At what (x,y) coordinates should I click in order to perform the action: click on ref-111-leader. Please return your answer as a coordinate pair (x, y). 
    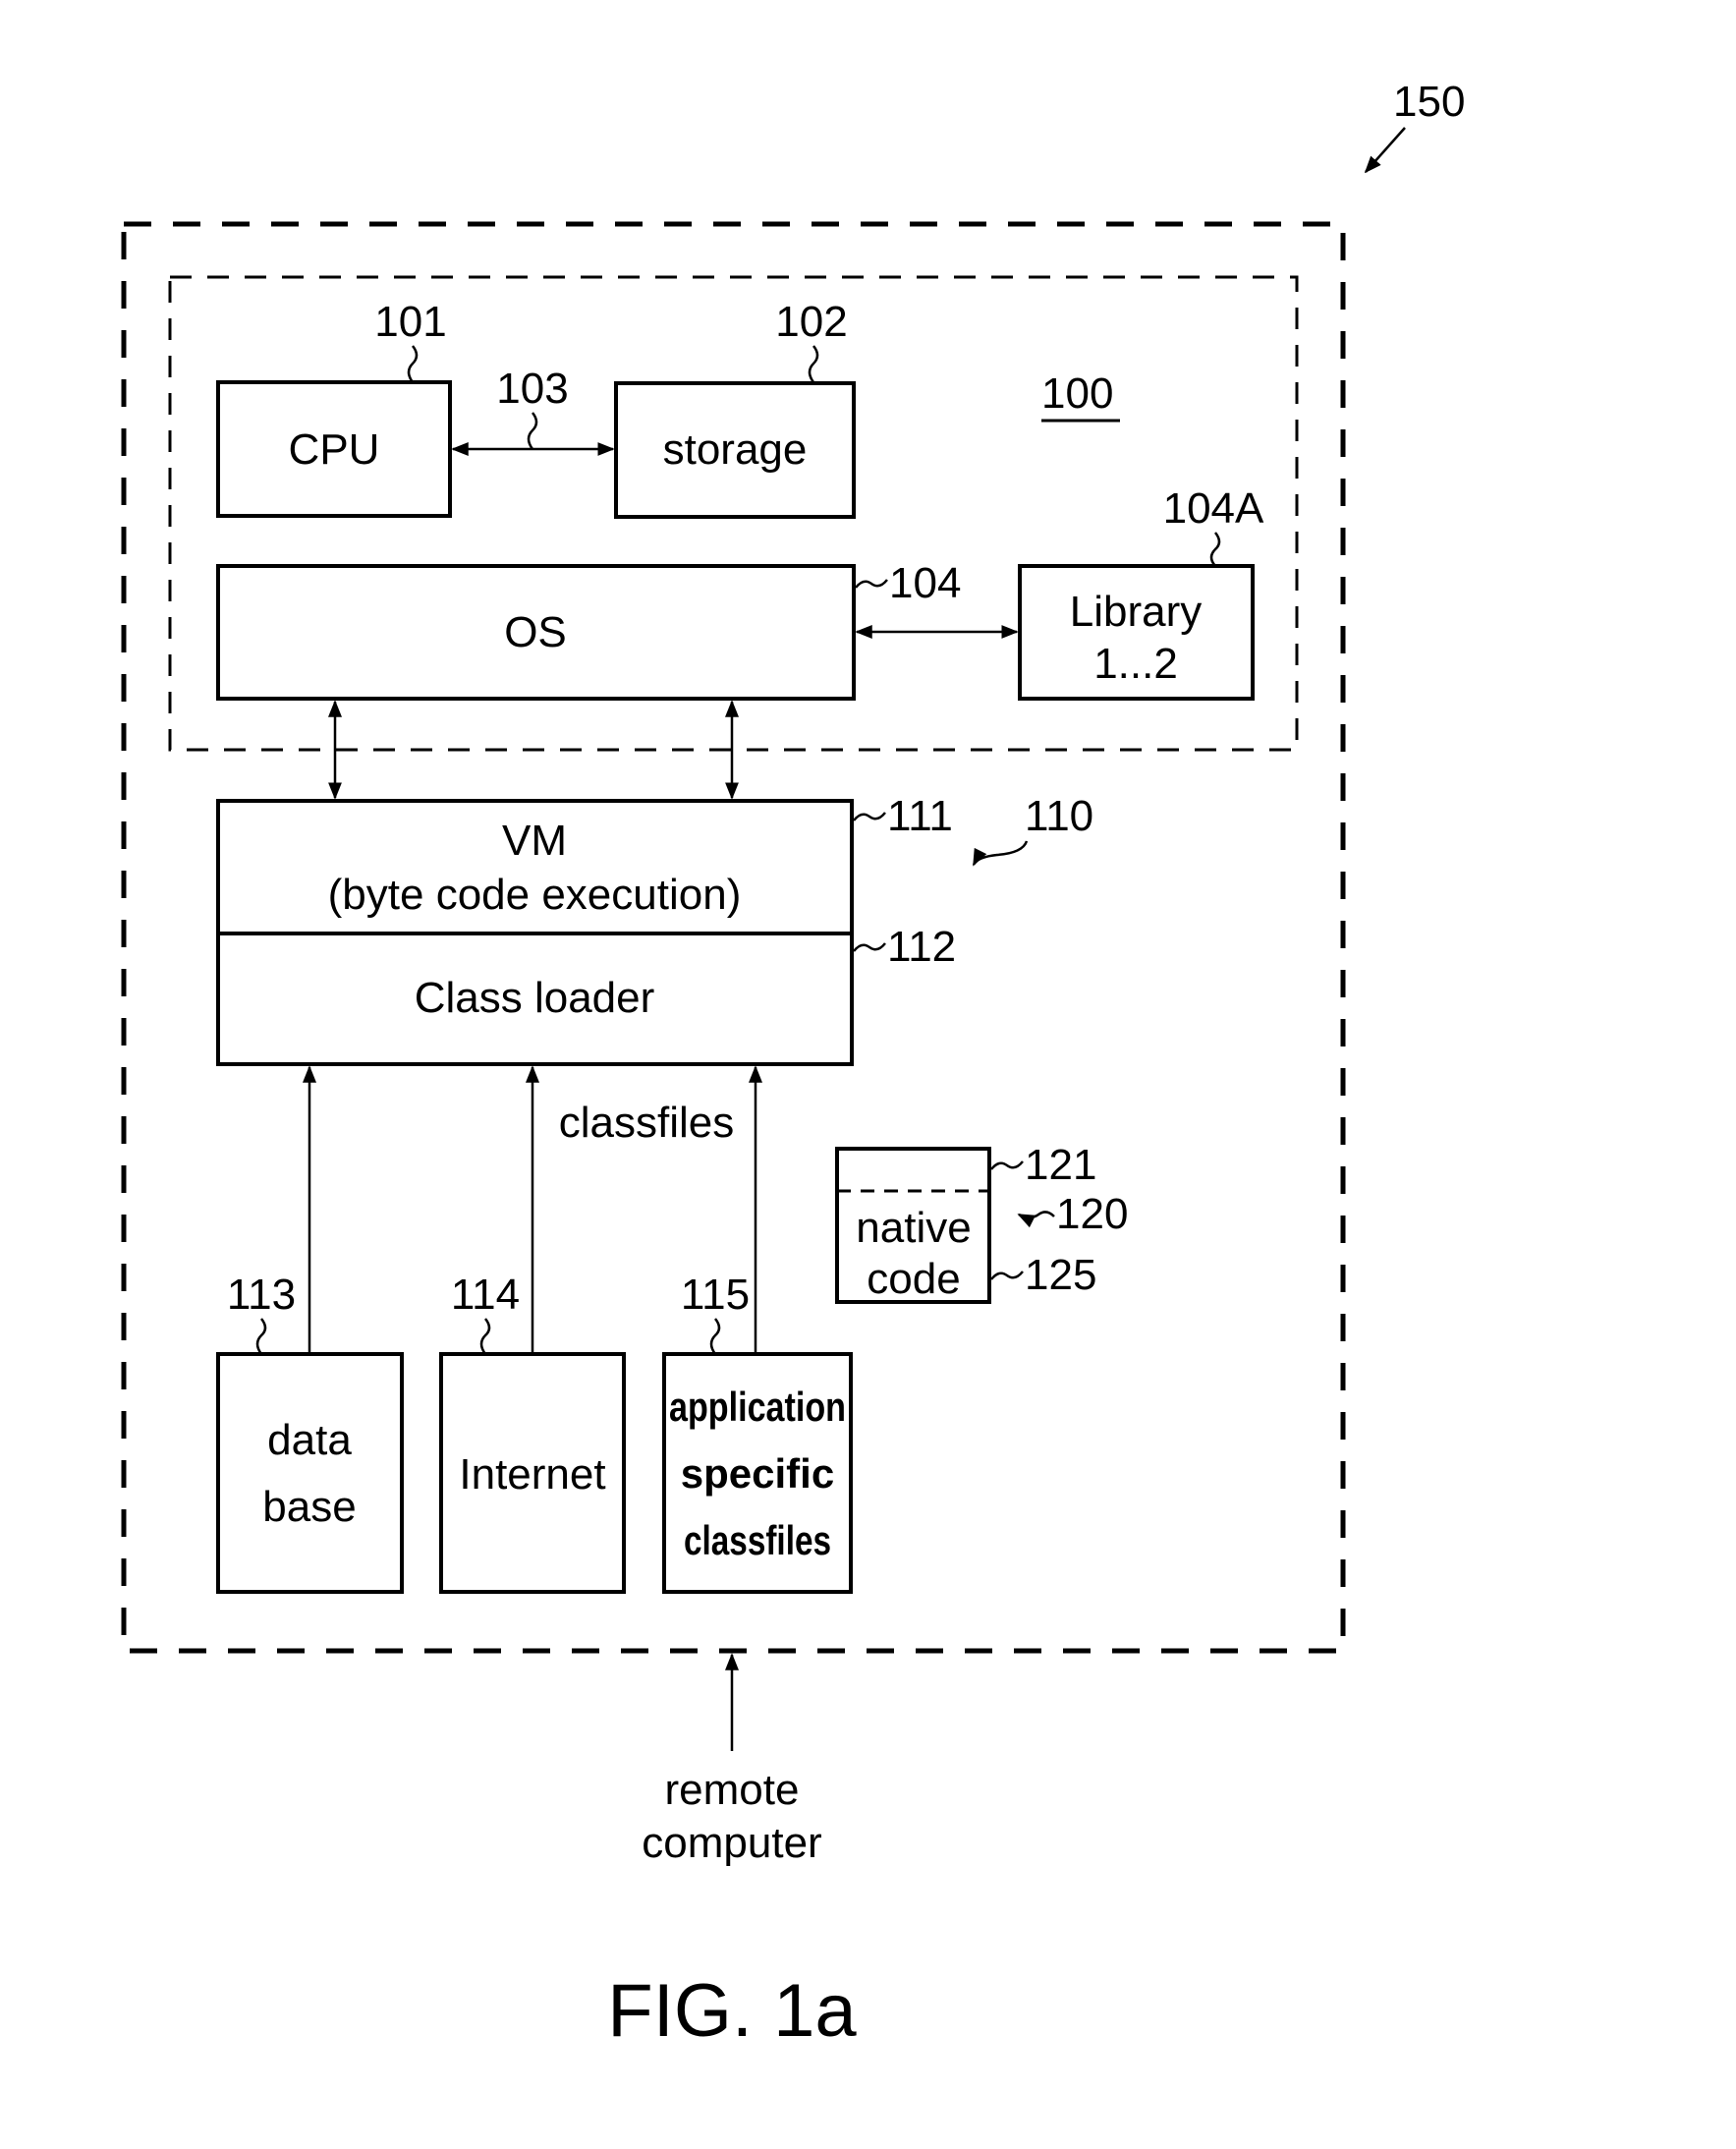
    Looking at the image, I should click on (869, 816).